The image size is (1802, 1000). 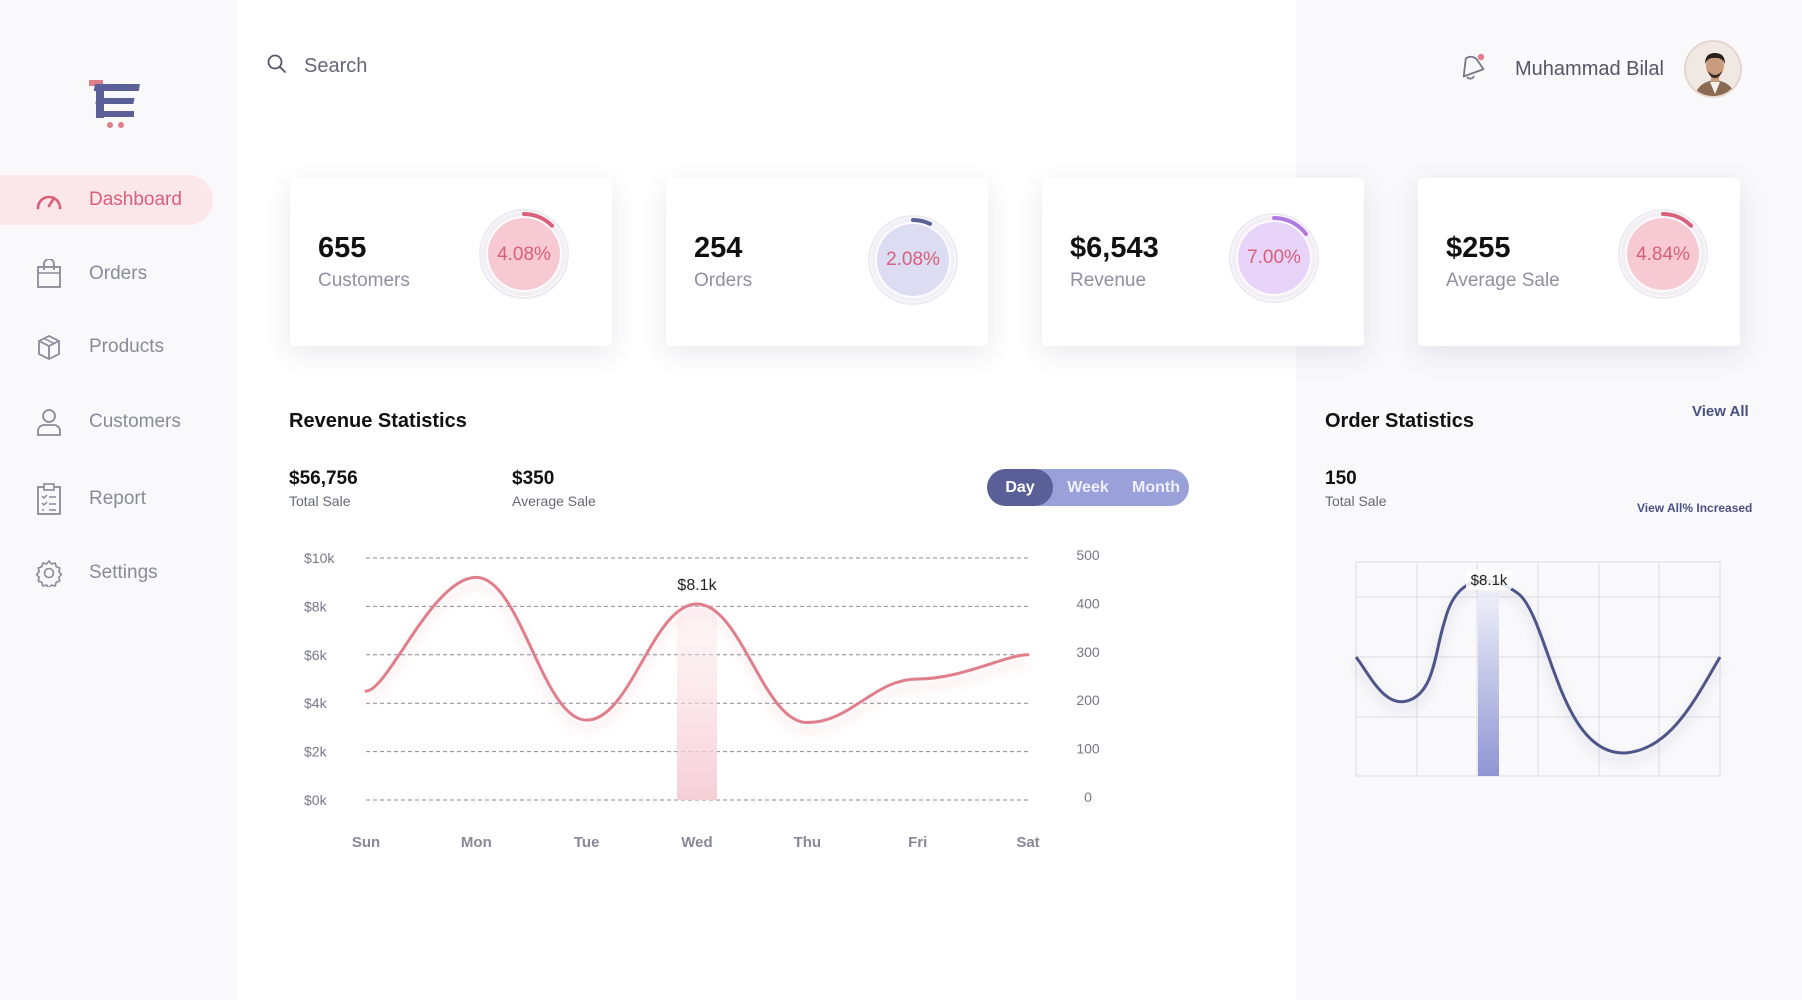 I want to click on x-tick-label: Thu, so click(x=808, y=842).